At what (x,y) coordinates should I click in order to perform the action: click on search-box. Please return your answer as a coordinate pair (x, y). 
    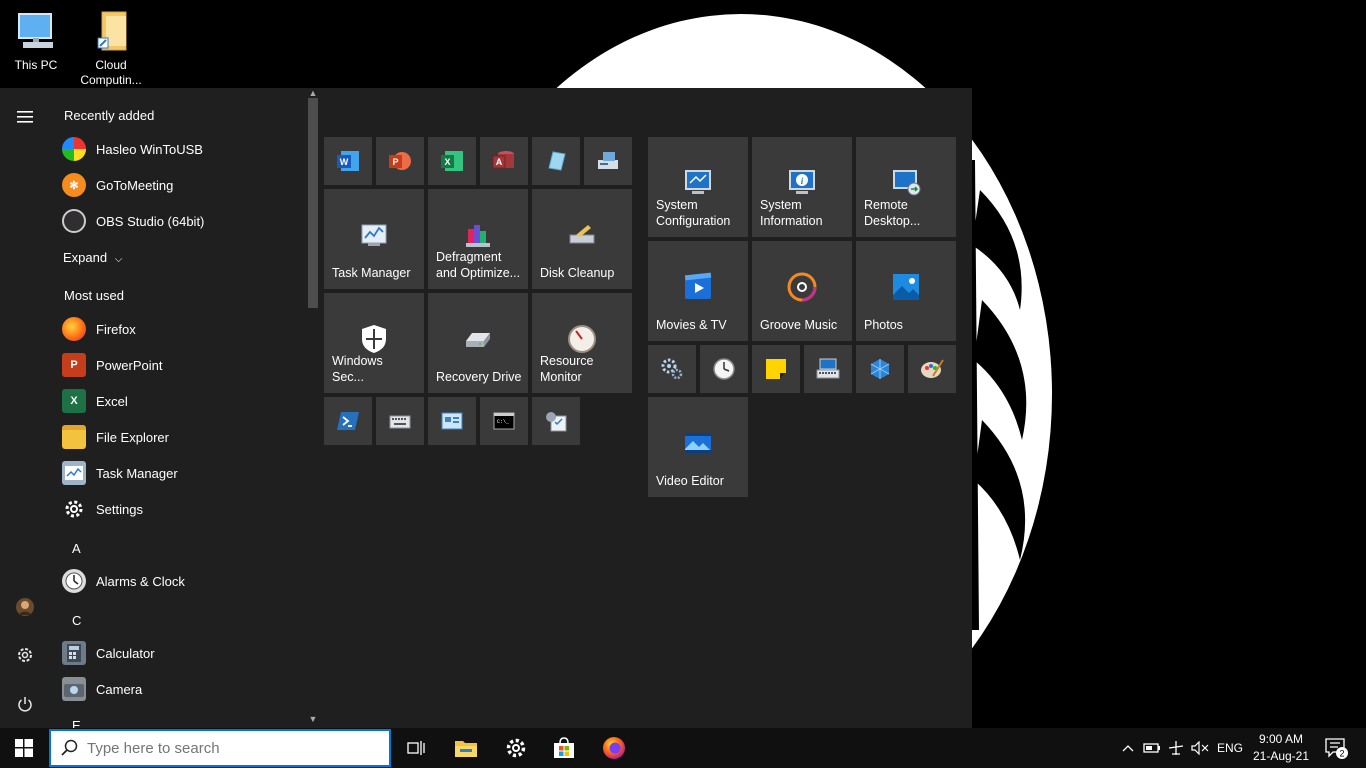
    Looking at the image, I should click on (220, 748).